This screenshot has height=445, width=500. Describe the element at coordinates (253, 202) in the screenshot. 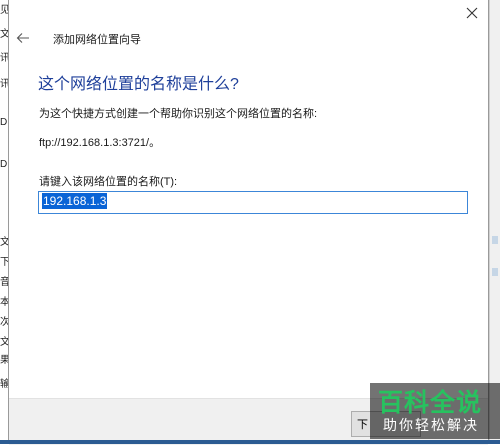

I see `network-location-name-input: 192.168.1.3` at that location.